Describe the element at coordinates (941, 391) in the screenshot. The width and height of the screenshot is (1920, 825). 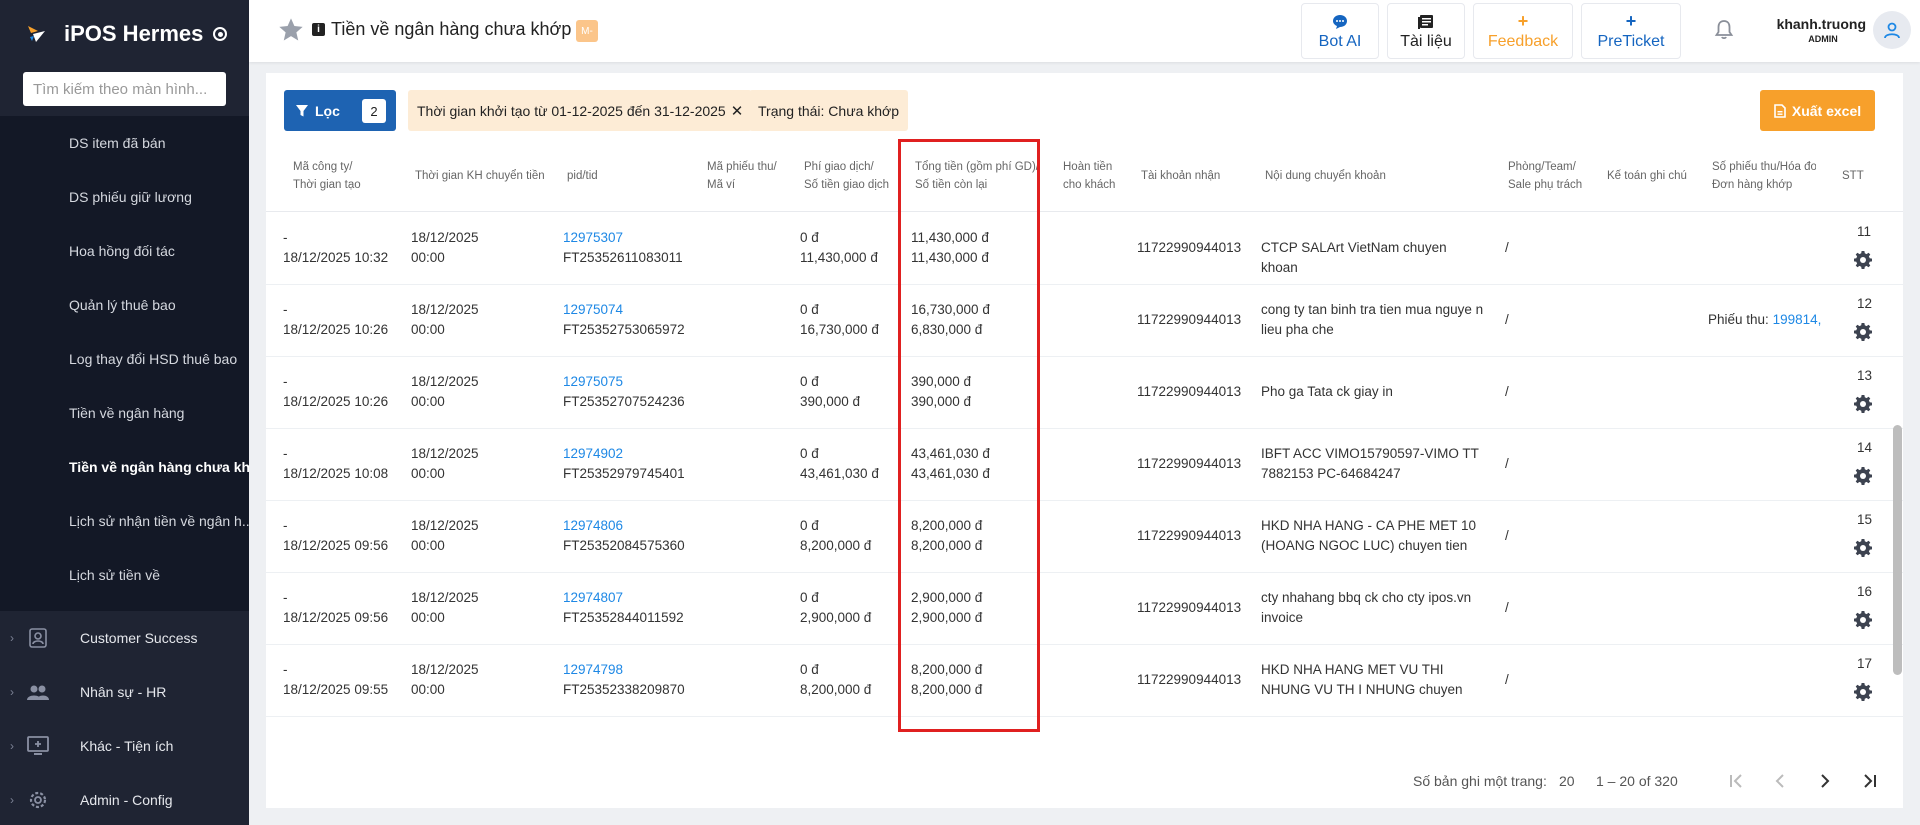
I see `total-cell: 390,000 đ 390,000 đ` at that location.